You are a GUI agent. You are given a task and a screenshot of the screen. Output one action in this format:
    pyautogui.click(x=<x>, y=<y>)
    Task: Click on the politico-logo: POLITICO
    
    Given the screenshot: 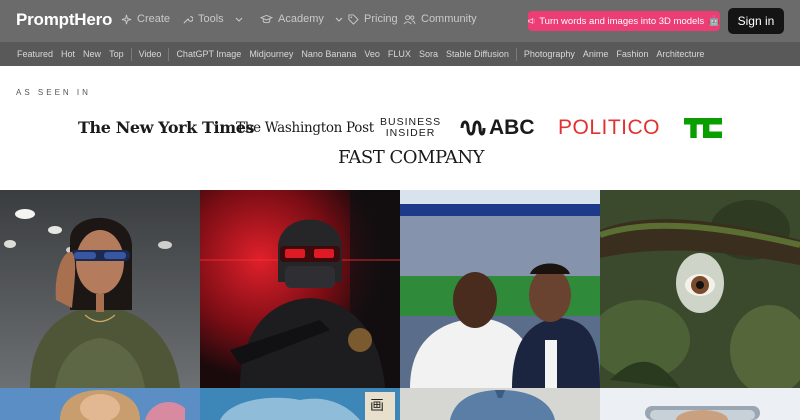 What is the action you would take?
    pyautogui.click(x=609, y=127)
    